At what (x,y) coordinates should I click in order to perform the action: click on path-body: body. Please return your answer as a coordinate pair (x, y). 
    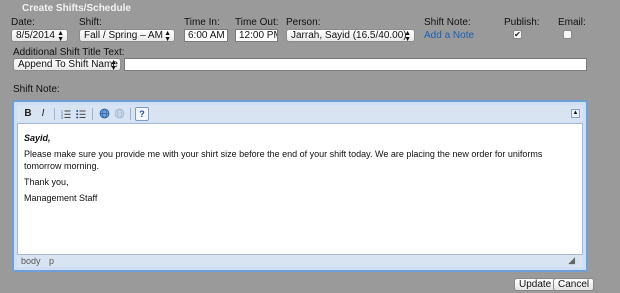
    Looking at the image, I should click on (31, 261).